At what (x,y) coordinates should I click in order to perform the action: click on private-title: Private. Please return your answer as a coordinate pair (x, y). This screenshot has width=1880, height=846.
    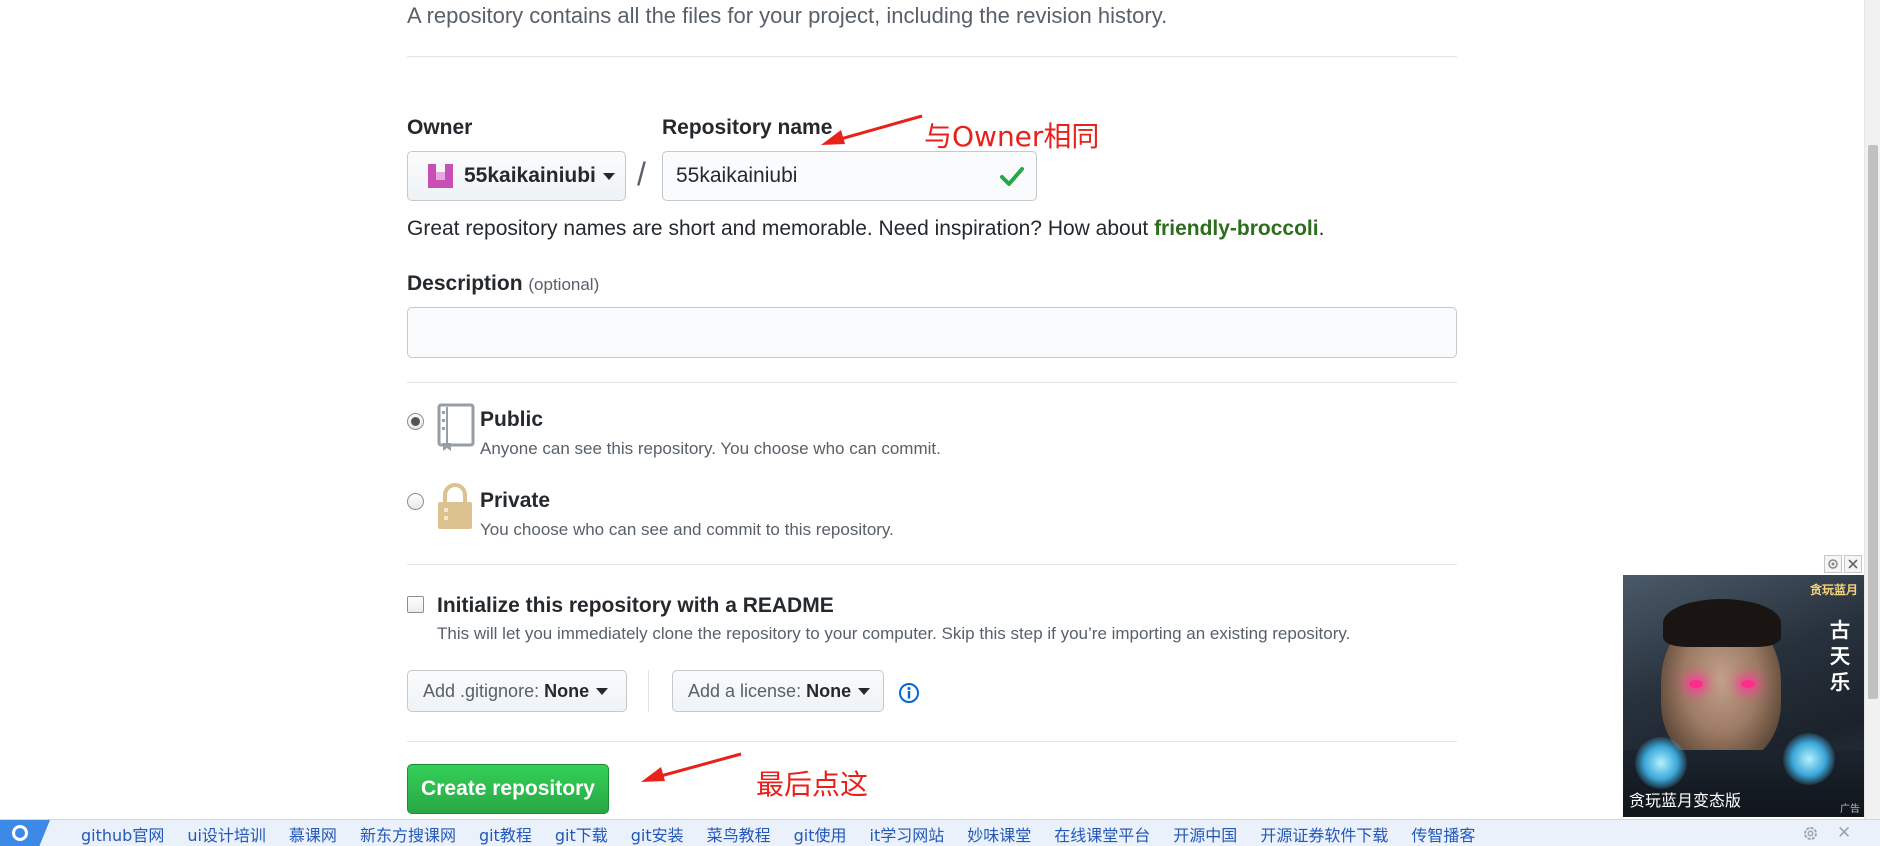
    Looking at the image, I should click on (515, 500).